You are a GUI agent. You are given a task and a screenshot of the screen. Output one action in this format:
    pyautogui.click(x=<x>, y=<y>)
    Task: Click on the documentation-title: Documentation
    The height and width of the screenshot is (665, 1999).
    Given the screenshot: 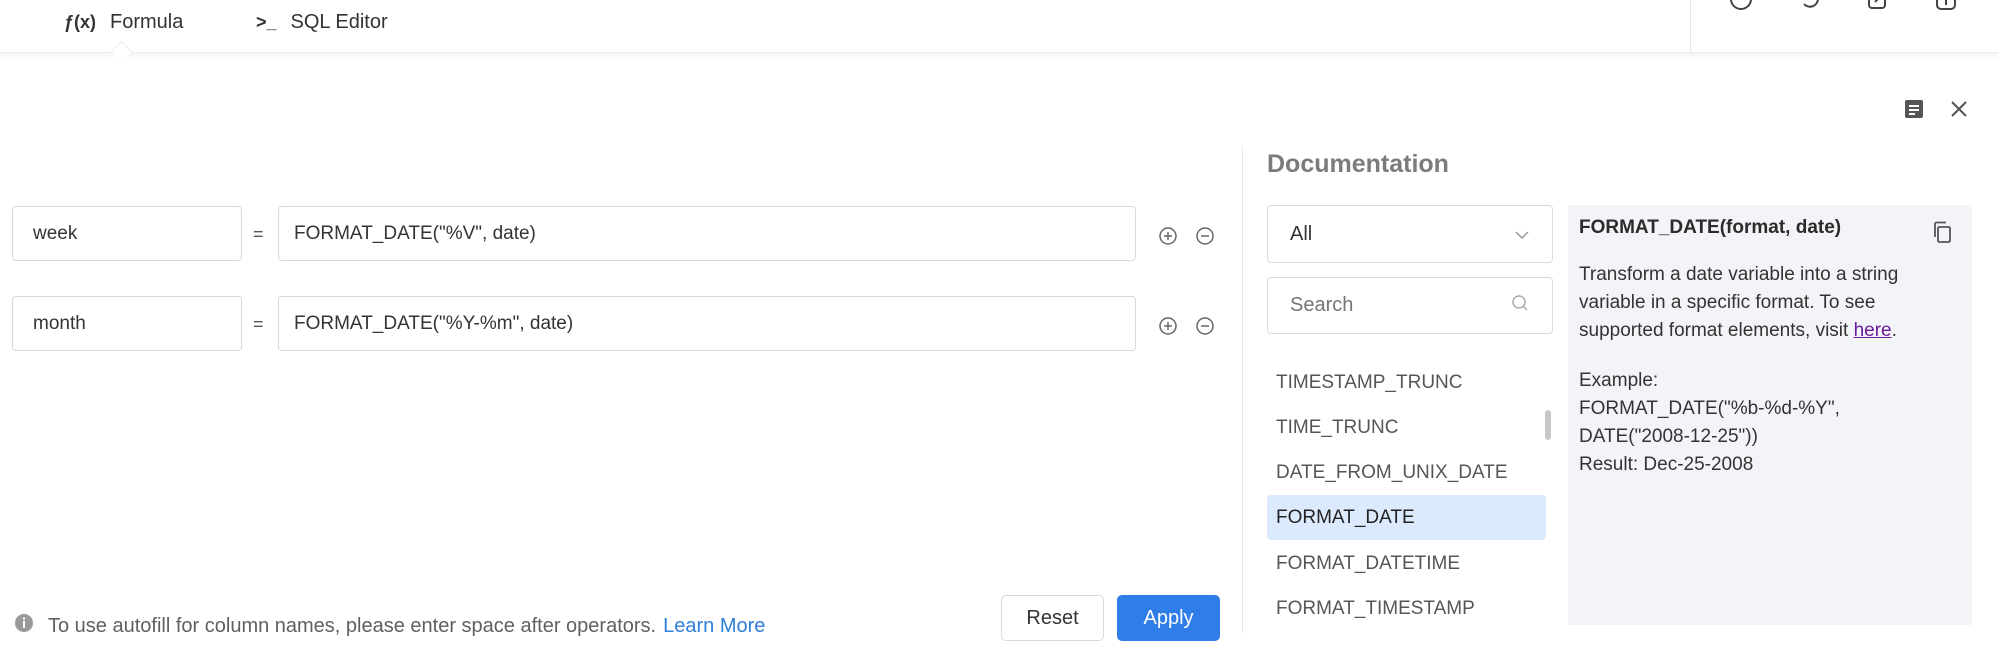 What is the action you would take?
    pyautogui.click(x=1358, y=164)
    